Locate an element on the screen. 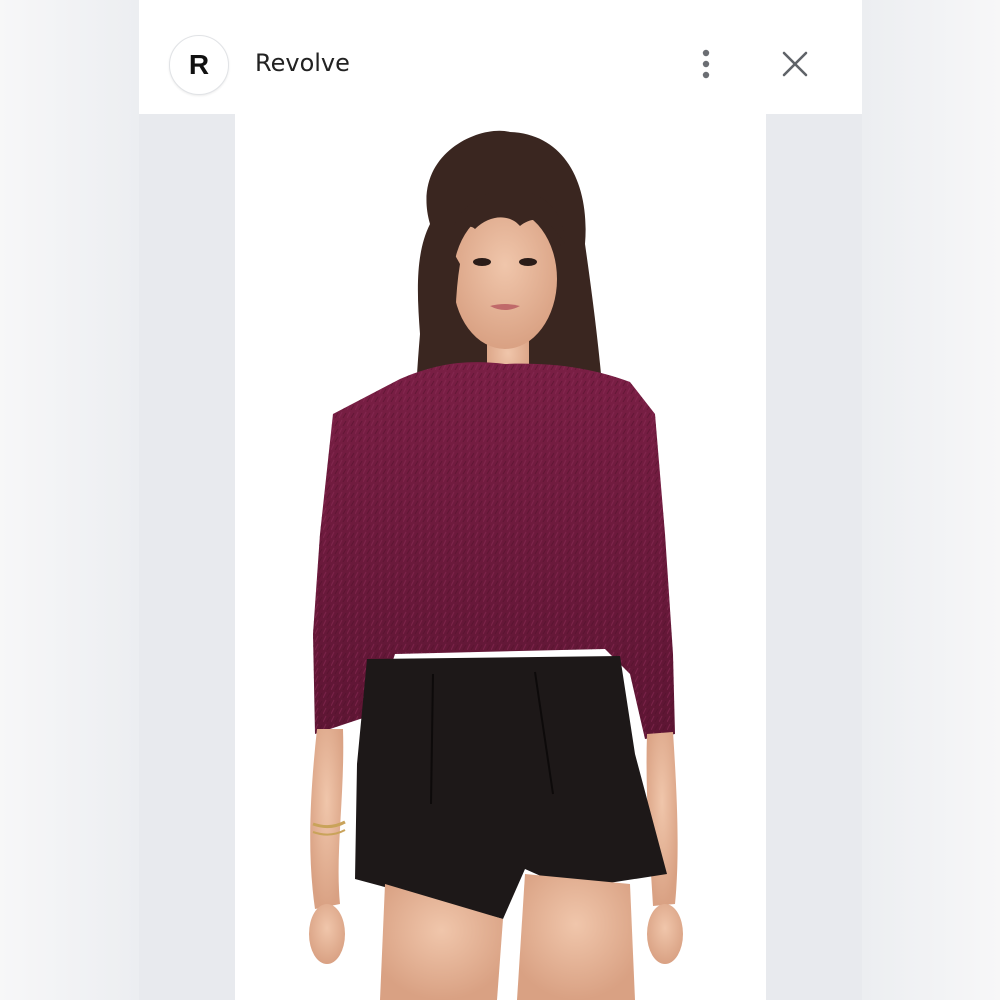  logo-letter: R is located at coordinates (199, 64).